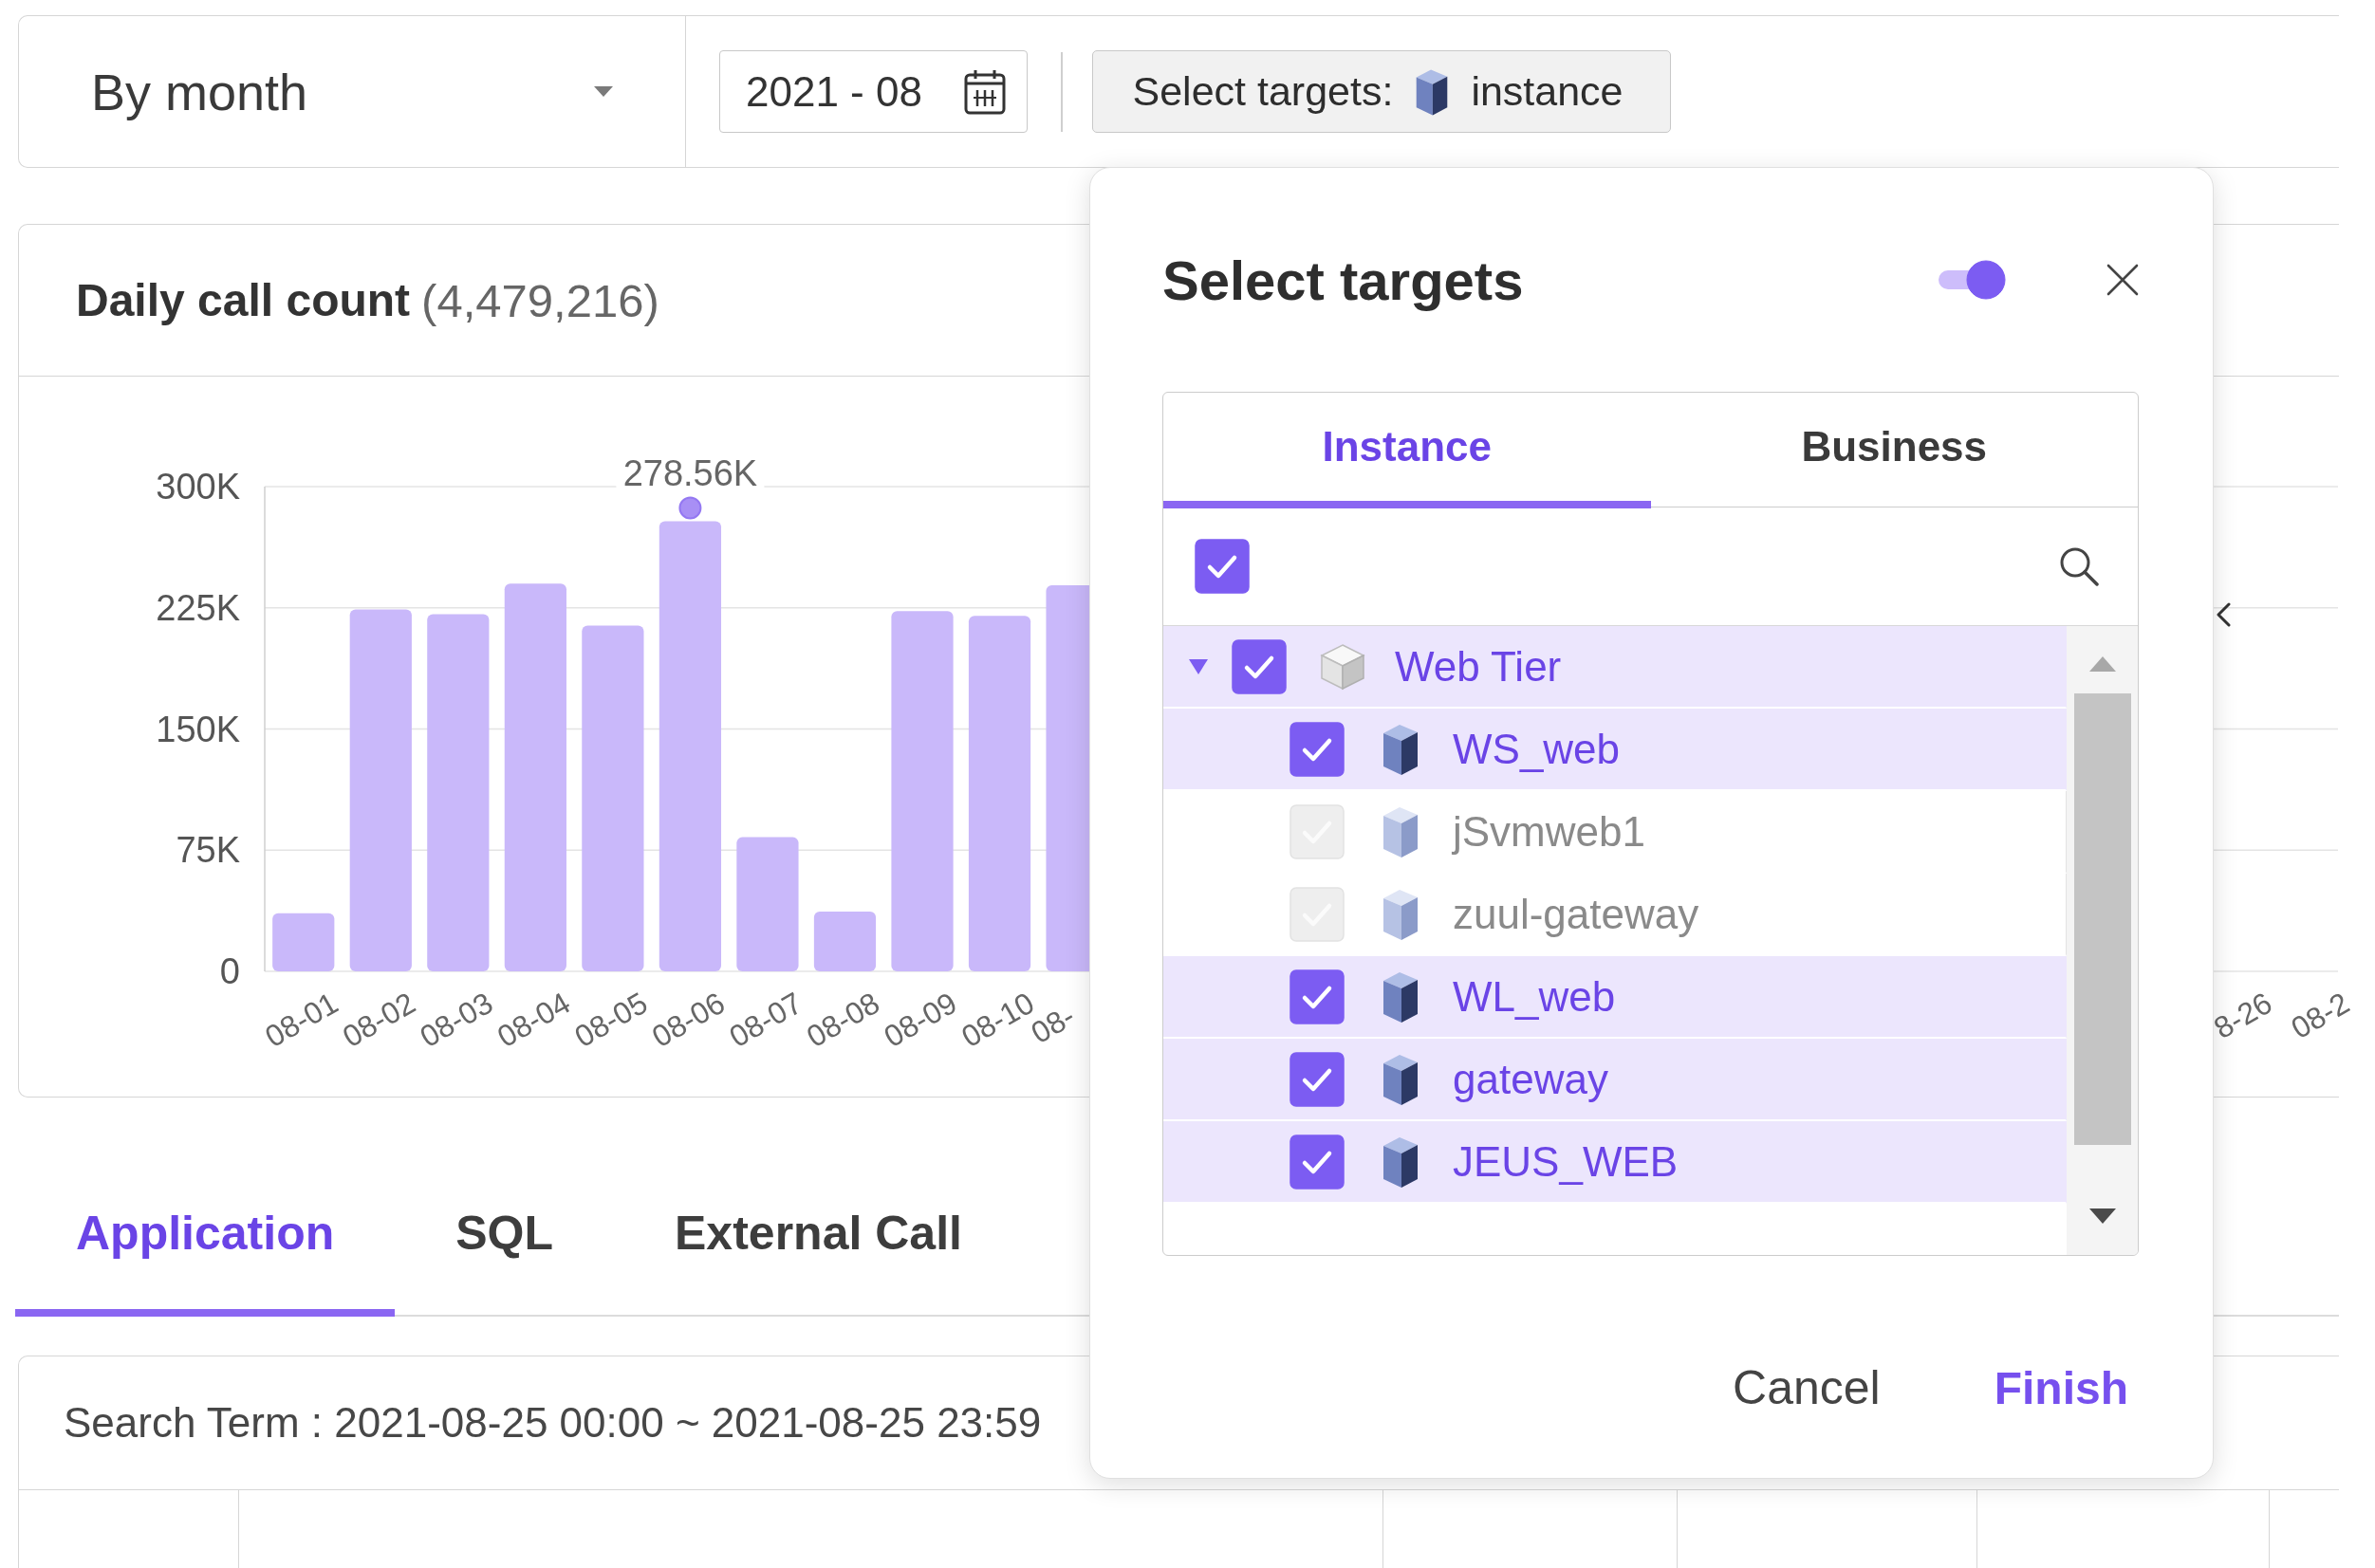 This screenshot has width=2375, height=1568. I want to click on tree-row: Web Tier, so click(1615, 667).